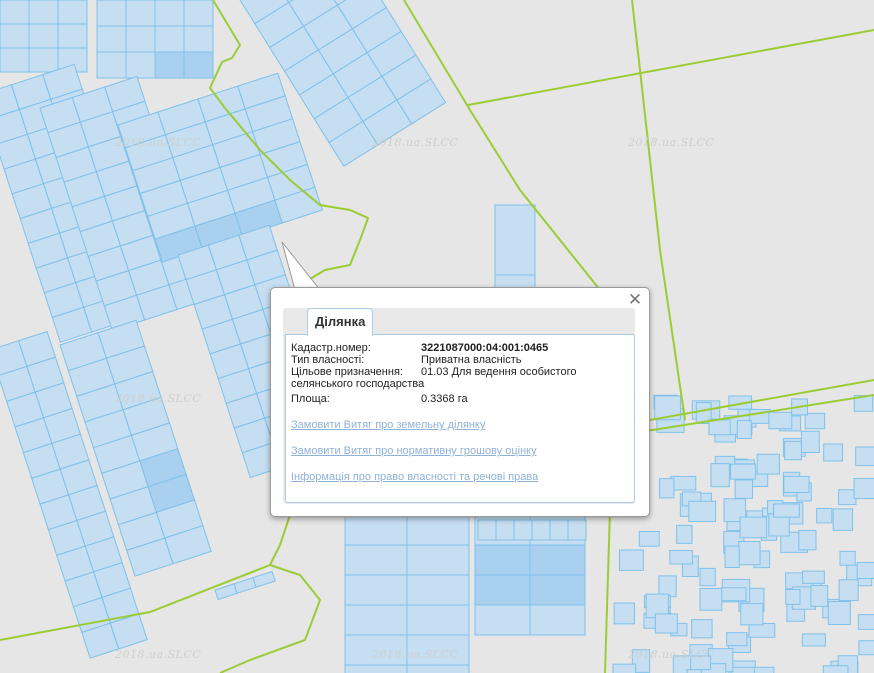 This screenshot has height=673, width=874. What do you see at coordinates (340, 322) in the screenshot?
I see `tab-parcel: Ділянка` at bounding box center [340, 322].